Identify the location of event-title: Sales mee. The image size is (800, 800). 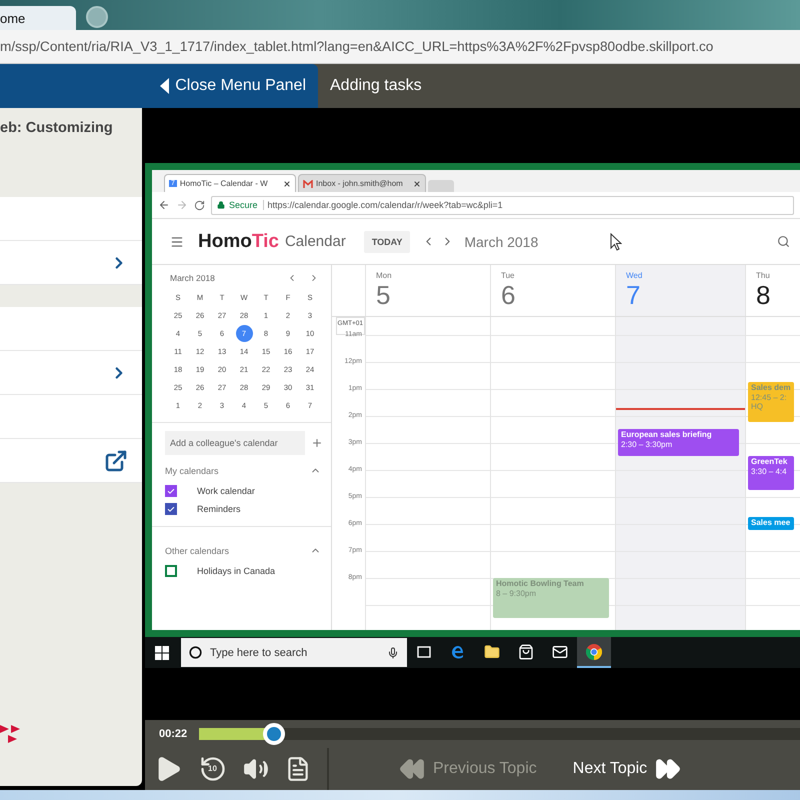
(771, 523).